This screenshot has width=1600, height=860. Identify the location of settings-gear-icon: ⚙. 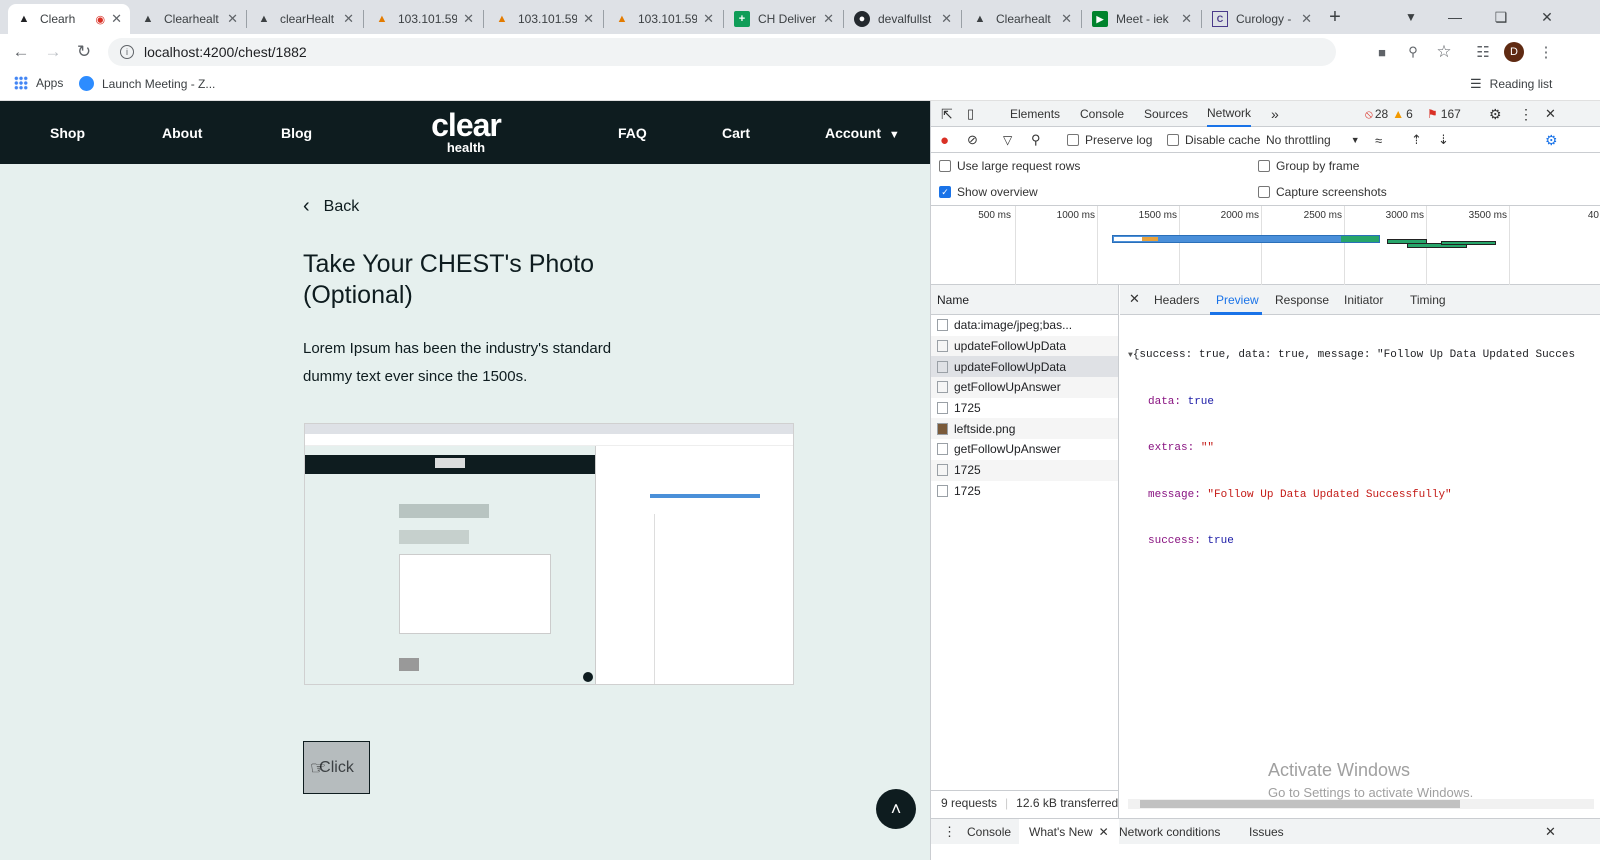
(1495, 114).